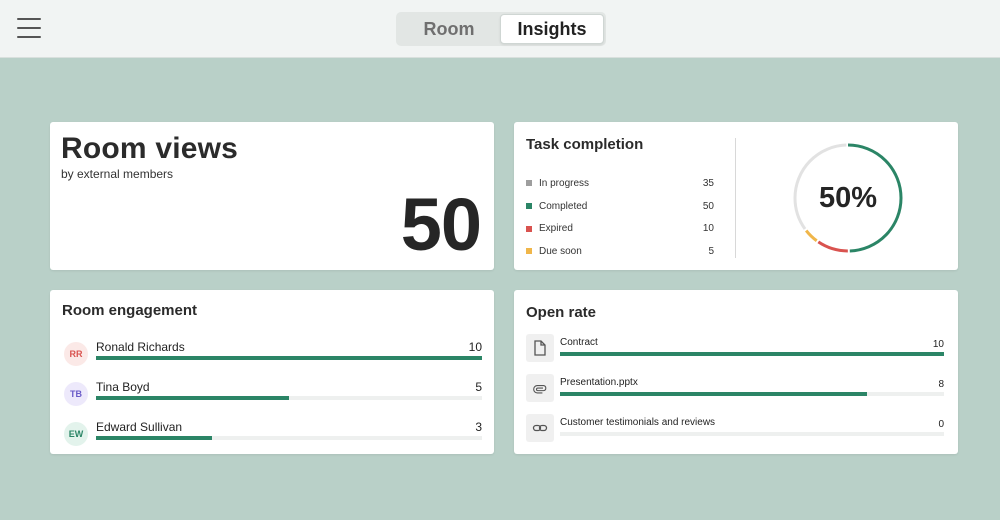 The height and width of the screenshot is (520, 1000). What do you see at coordinates (711, 251) in the screenshot?
I see `legend-value: 5` at bounding box center [711, 251].